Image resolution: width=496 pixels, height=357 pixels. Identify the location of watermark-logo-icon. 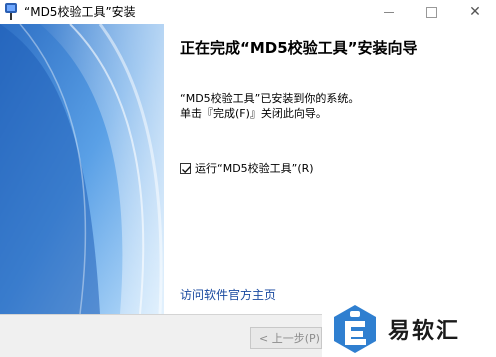
(355, 328).